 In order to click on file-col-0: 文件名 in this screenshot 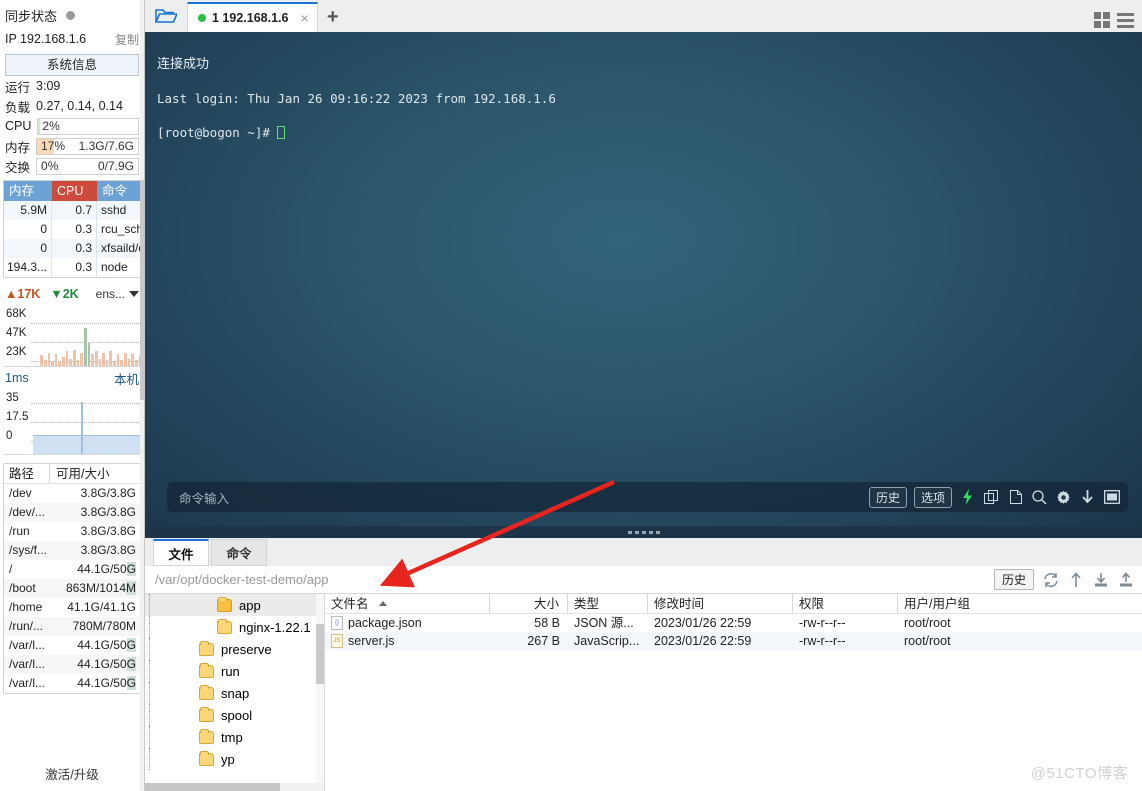, I will do `click(407, 603)`.